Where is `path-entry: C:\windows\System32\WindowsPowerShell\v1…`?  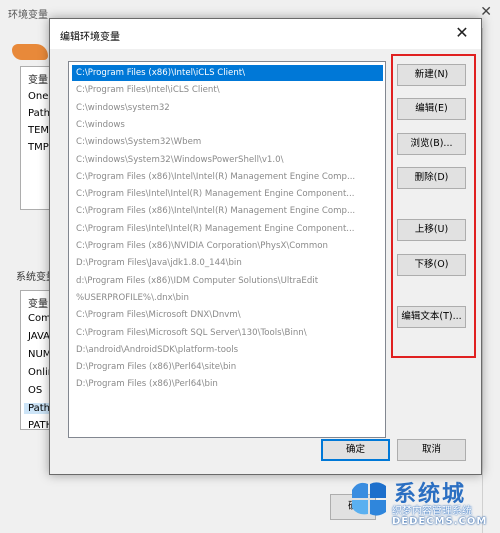
path-entry: C:\windows\System32\WindowsPowerShell\v1… is located at coordinates (227, 160).